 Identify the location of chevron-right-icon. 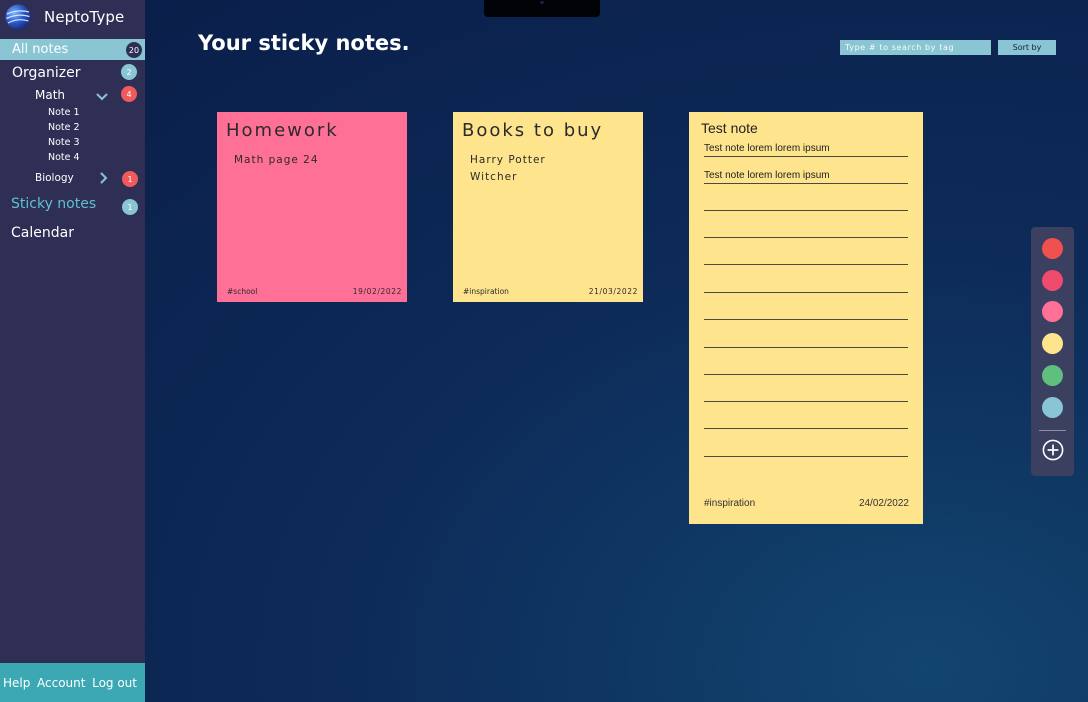
(104, 178).